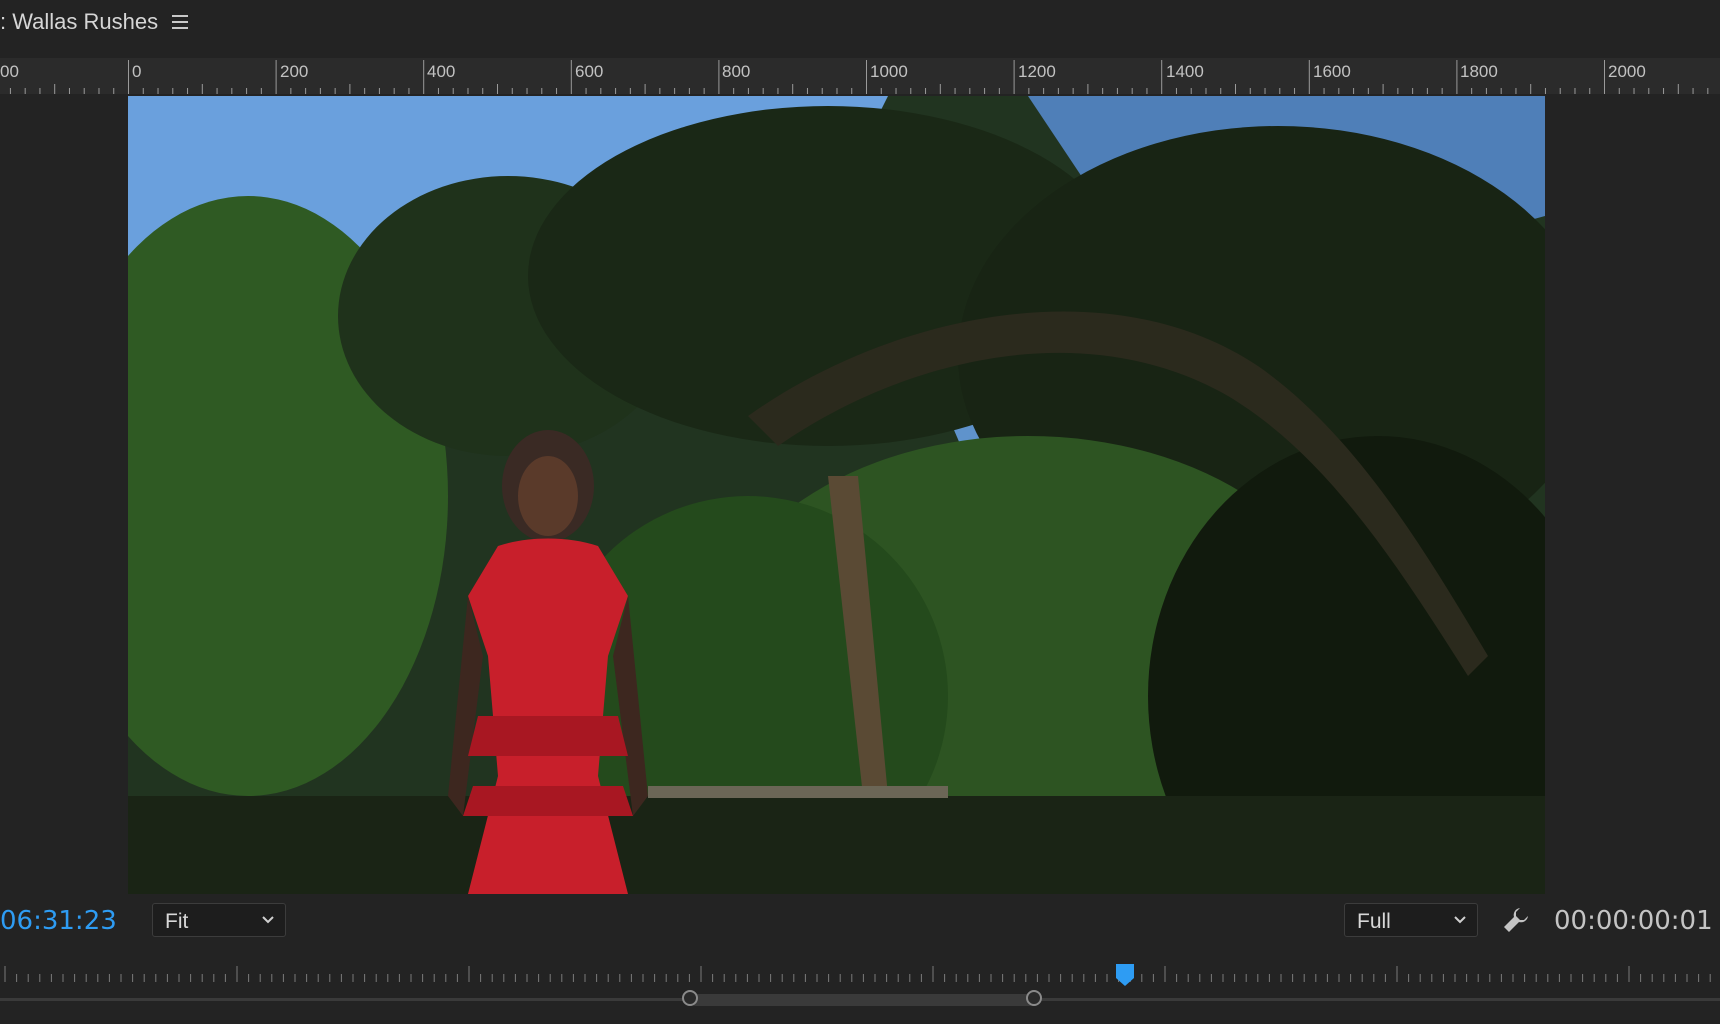  Describe the element at coordinates (589, 71) in the screenshot. I see `ruler-label: 600` at that location.